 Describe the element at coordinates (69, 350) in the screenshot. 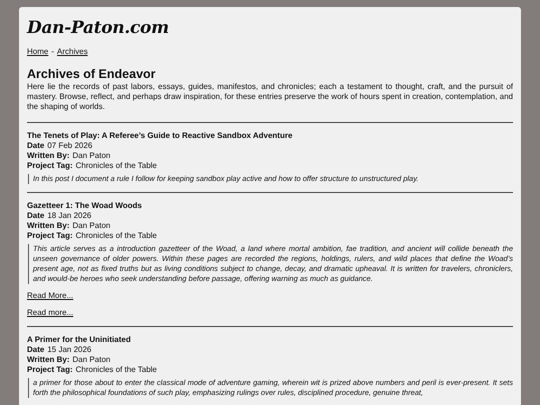

I see `entry-date: 15 Jan 2026` at that location.